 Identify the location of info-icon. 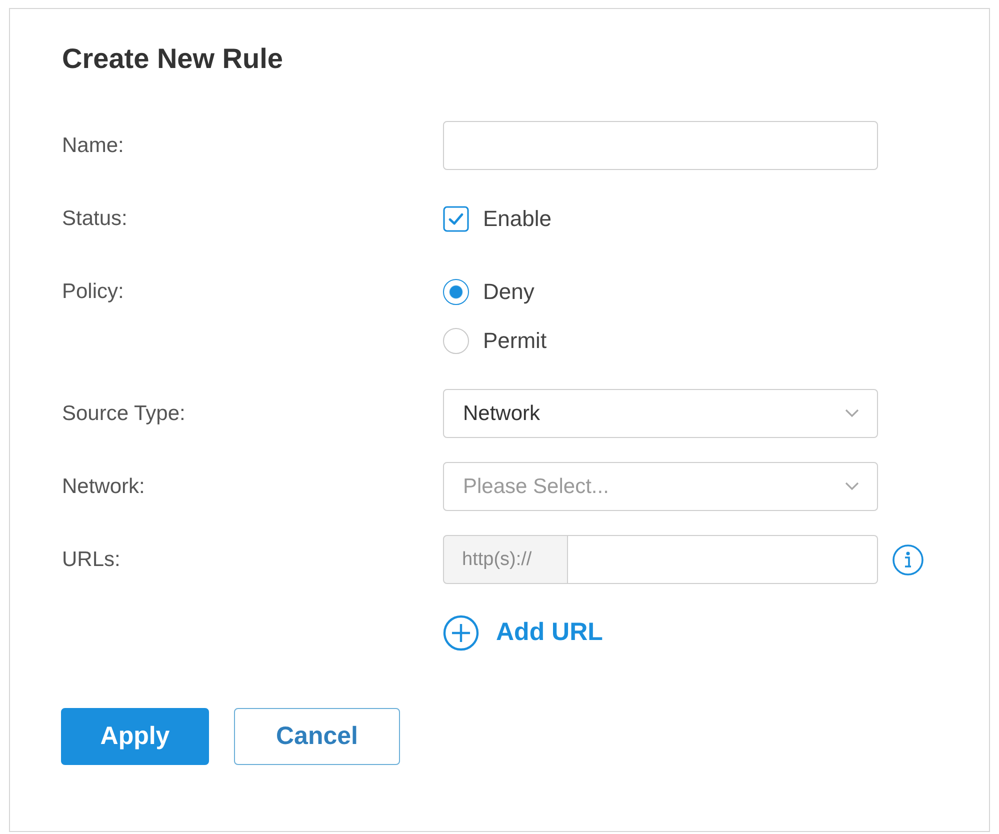
(908, 560).